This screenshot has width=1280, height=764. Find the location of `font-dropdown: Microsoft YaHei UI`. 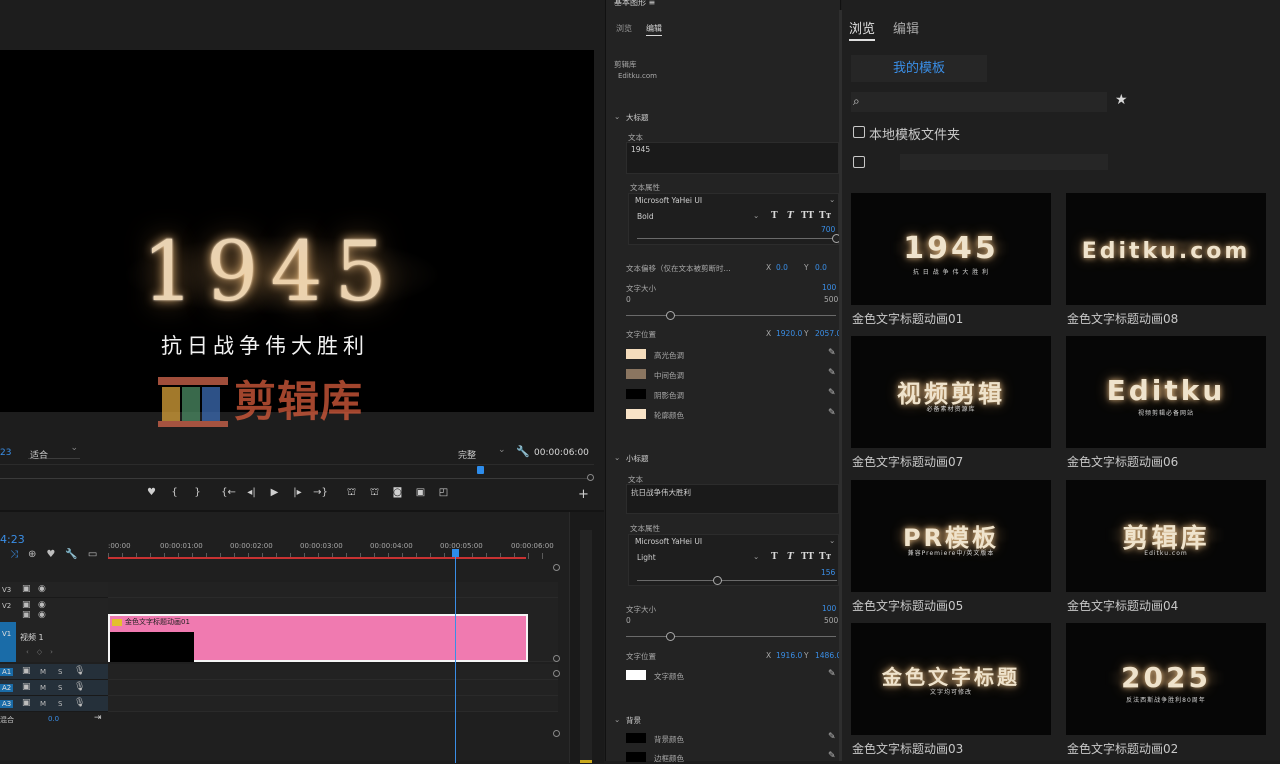

font-dropdown: Microsoft YaHei UI is located at coordinates (668, 541).